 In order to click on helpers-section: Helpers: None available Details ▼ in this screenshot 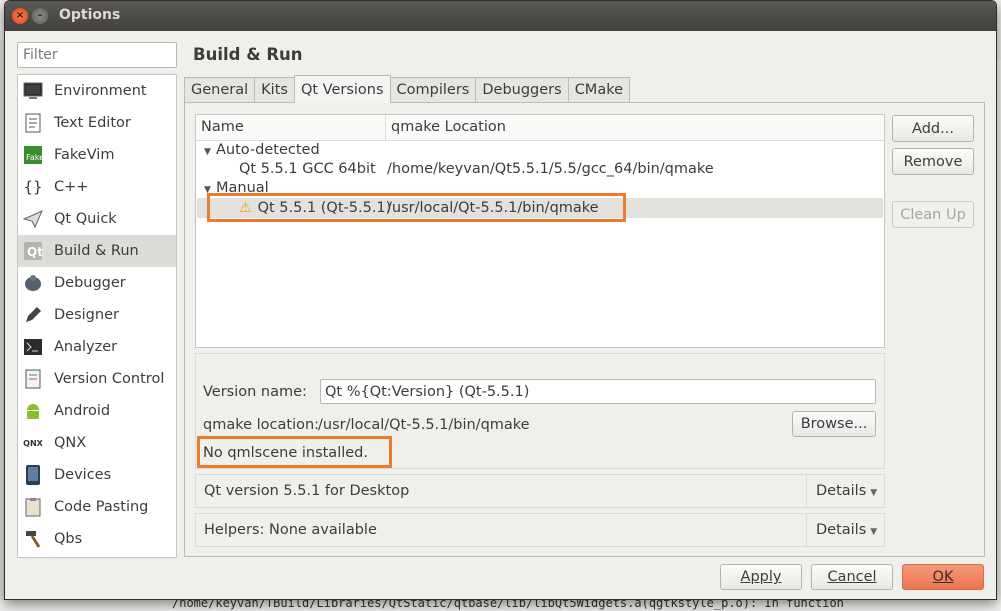, I will do `click(540, 530)`.